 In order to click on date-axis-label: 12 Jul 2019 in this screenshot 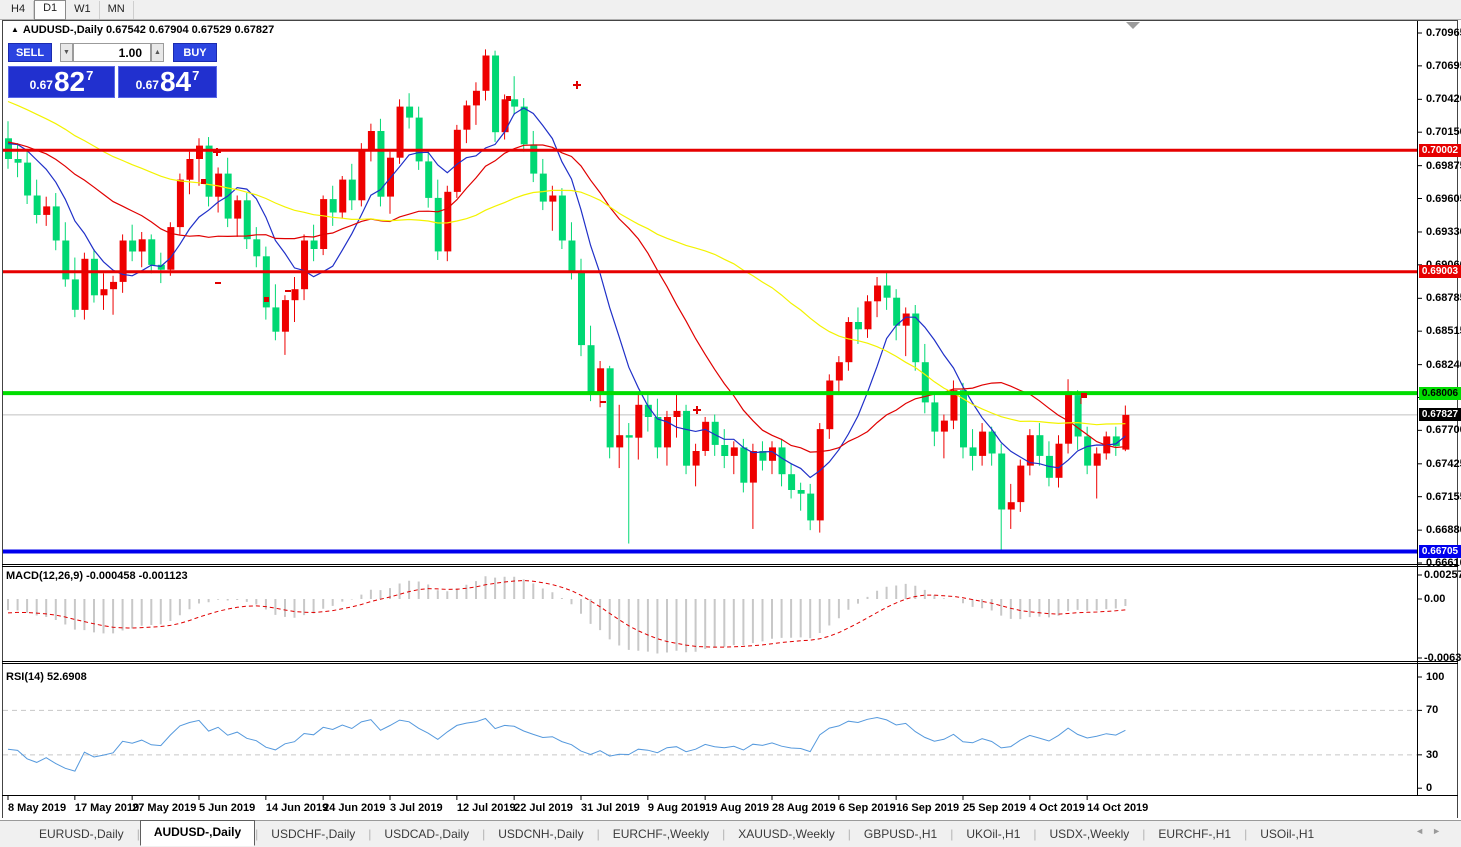, I will do `click(486, 808)`.